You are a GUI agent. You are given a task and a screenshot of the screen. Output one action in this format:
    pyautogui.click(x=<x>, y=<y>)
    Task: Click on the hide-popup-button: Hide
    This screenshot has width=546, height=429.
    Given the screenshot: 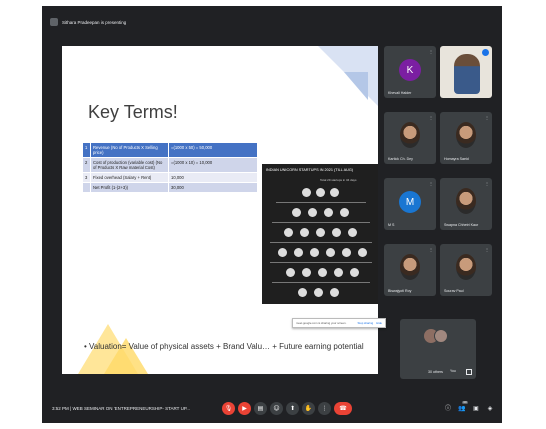 What is the action you would take?
    pyautogui.click(x=379, y=323)
    